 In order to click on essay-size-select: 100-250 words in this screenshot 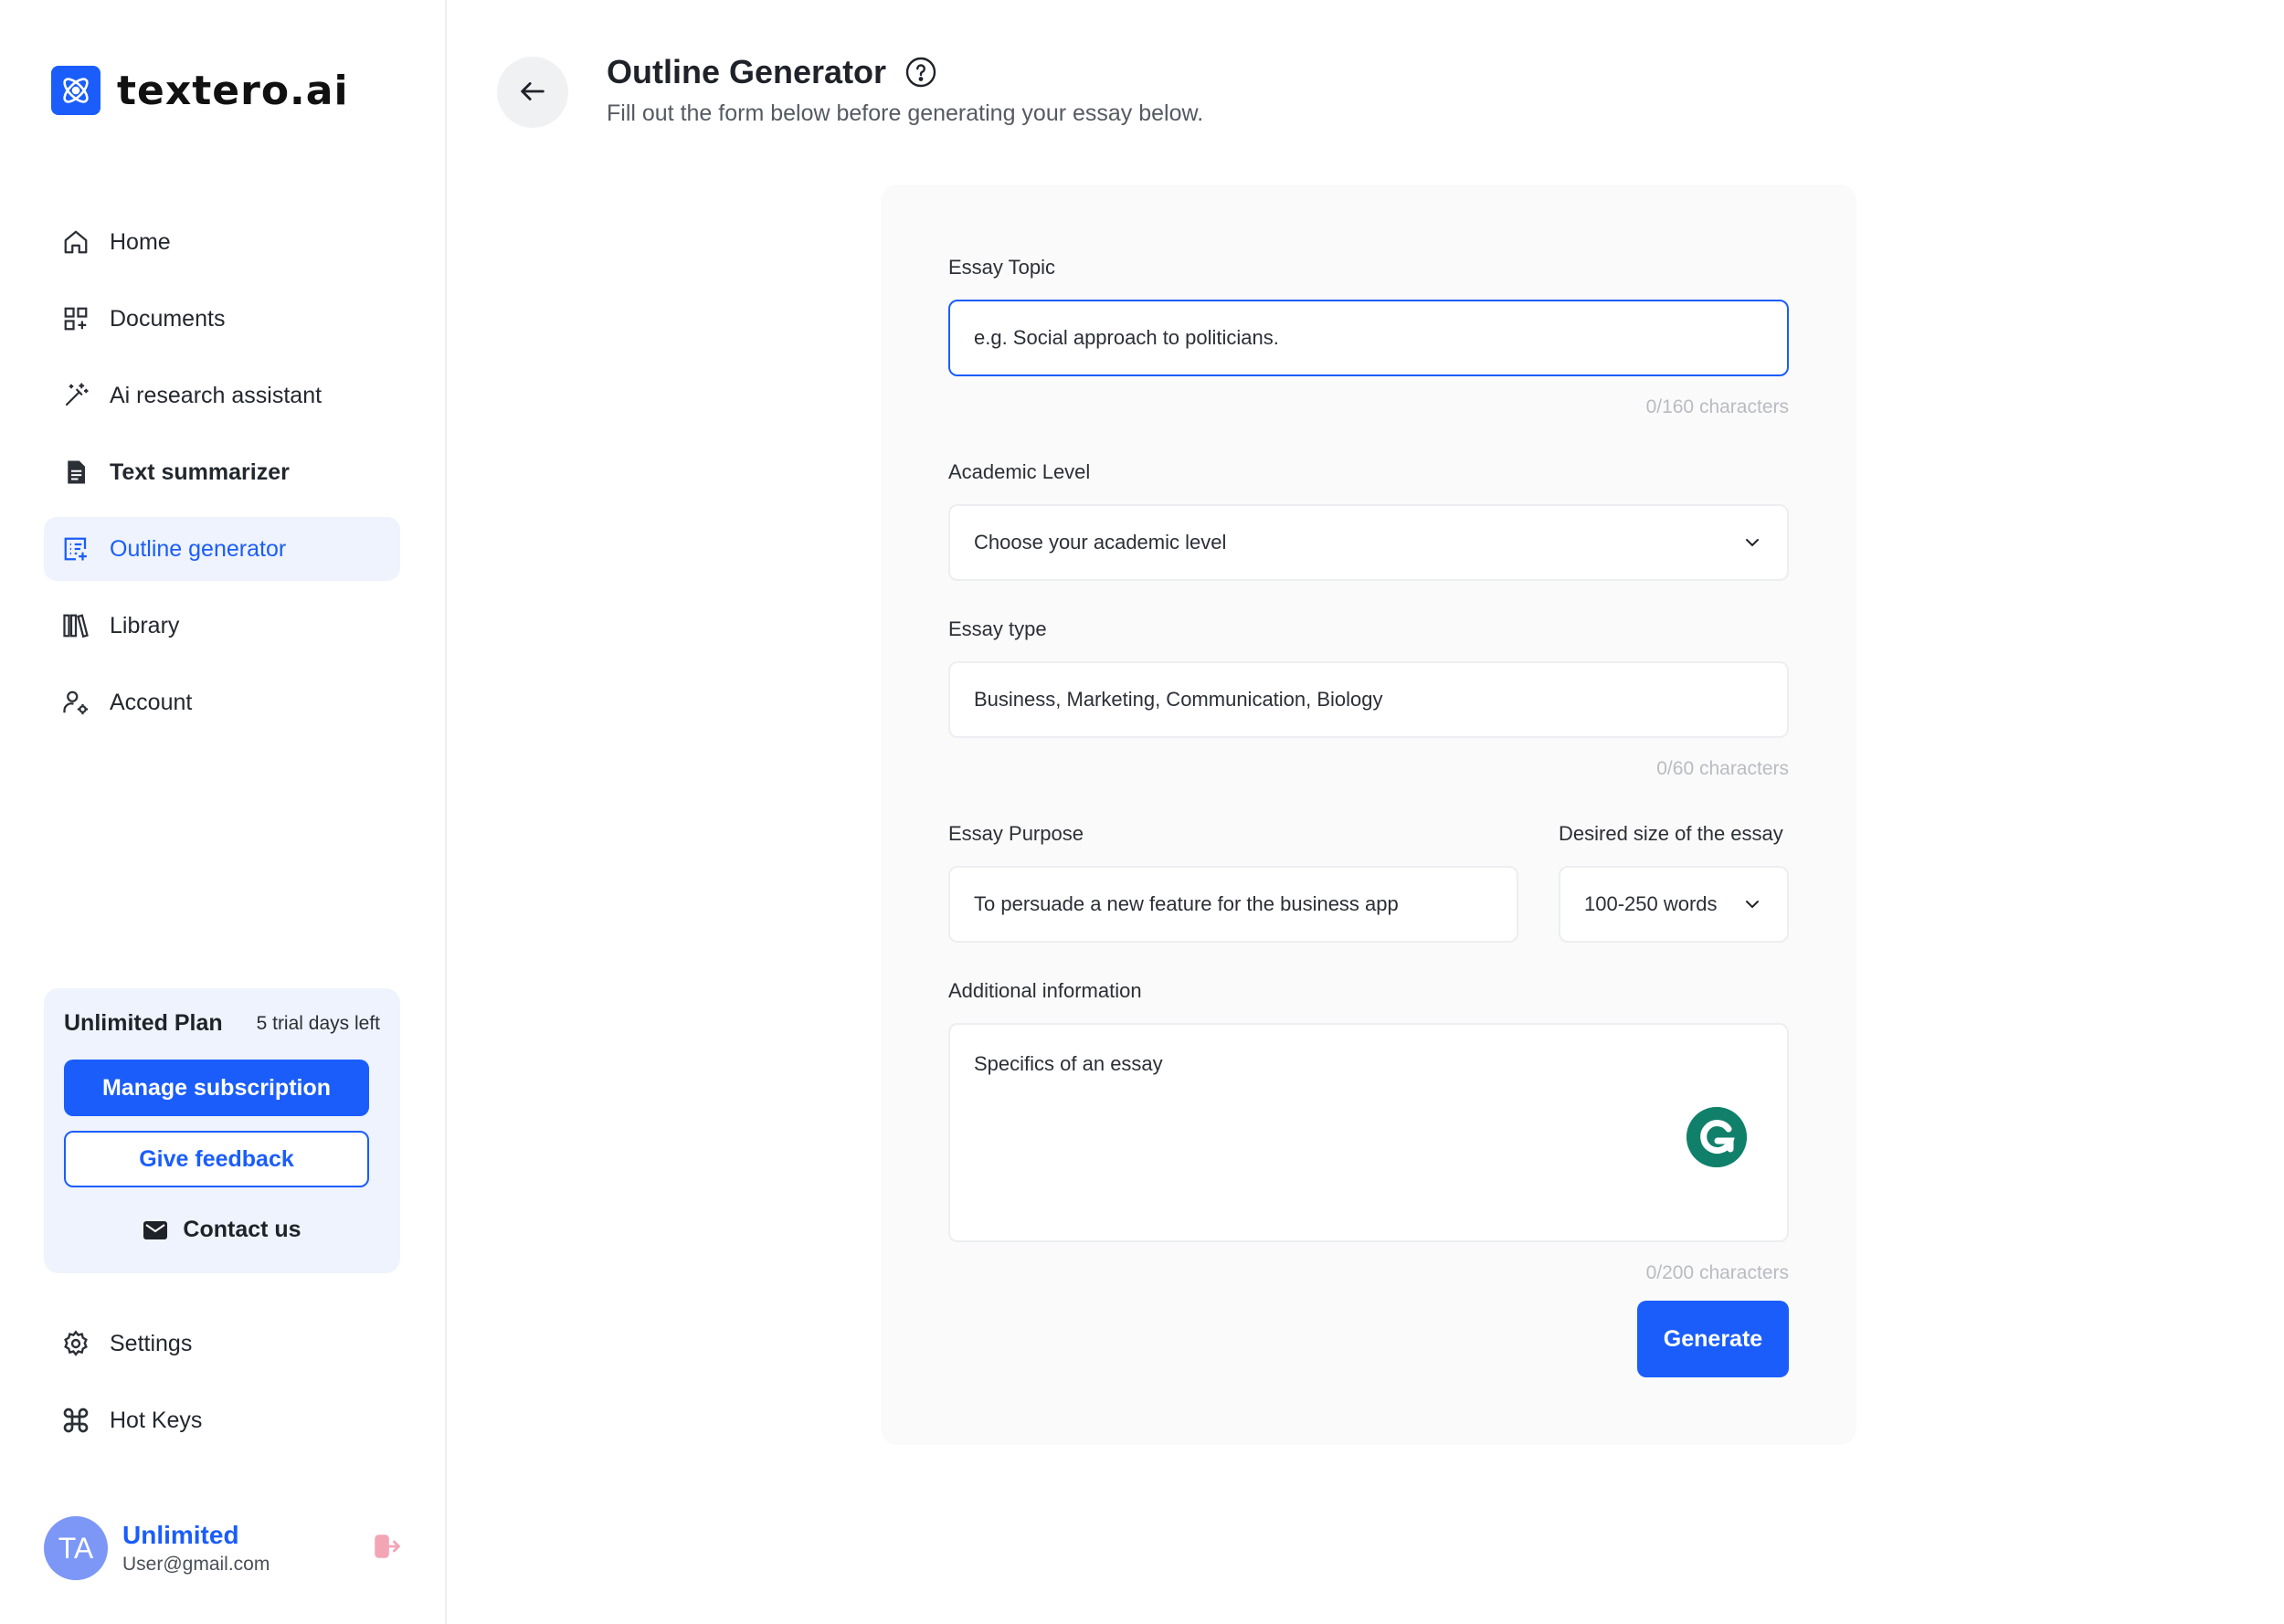, I will do `click(1674, 904)`.